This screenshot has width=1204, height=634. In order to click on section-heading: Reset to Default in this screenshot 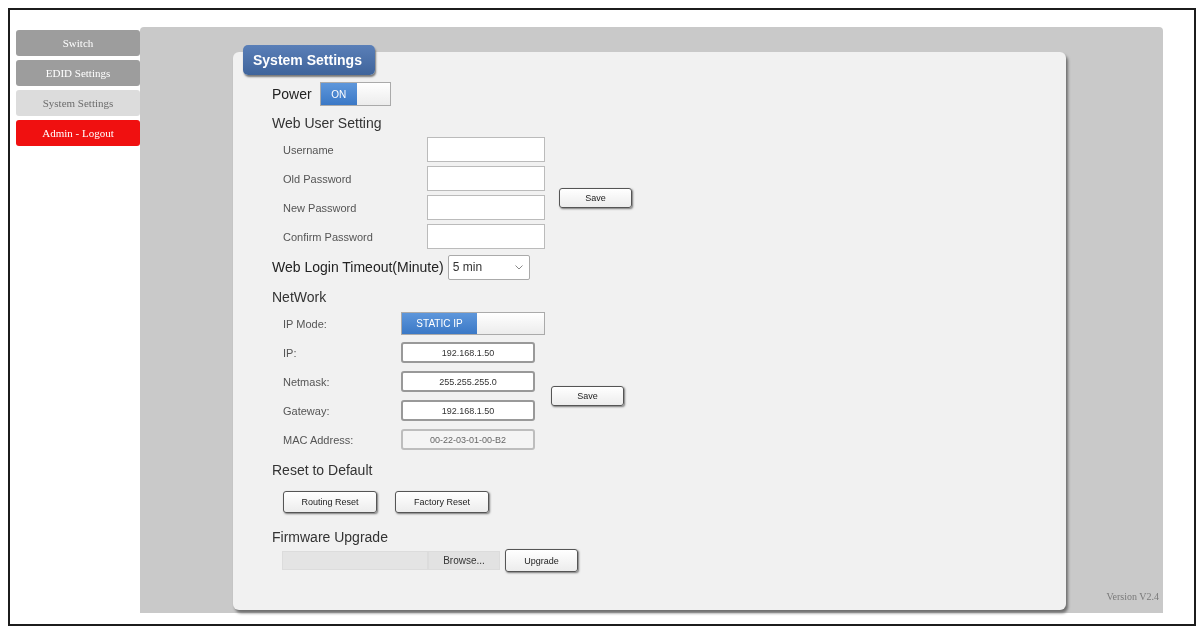, I will do `click(323, 470)`.